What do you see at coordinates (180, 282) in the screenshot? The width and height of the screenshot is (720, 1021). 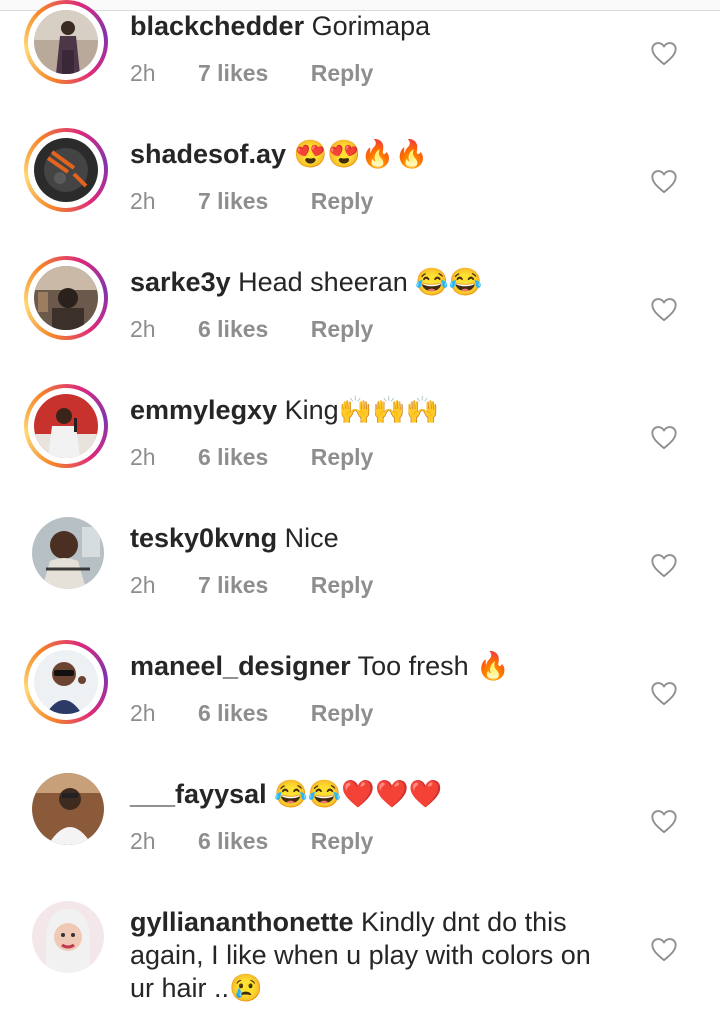 I see `comment-username: sarke3y` at bounding box center [180, 282].